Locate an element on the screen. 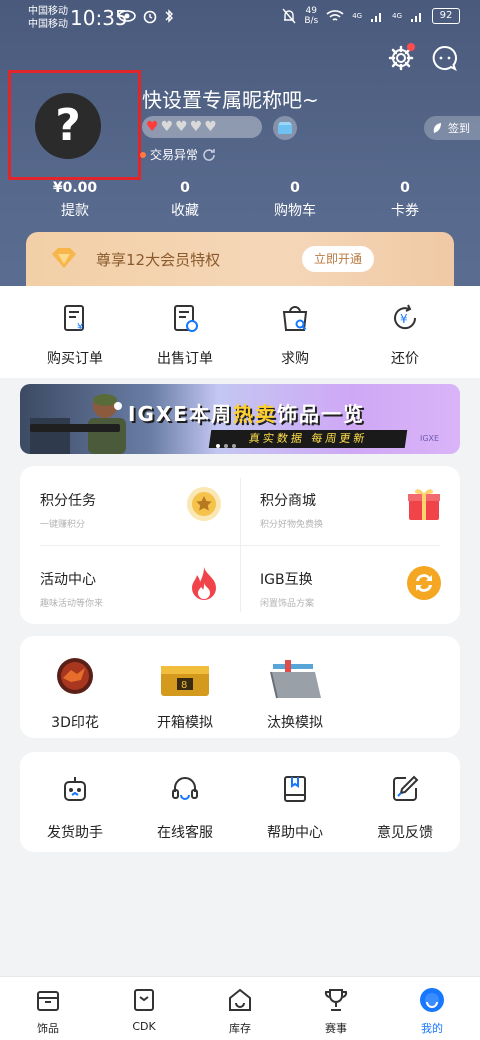 The width and height of the screenshot is (480, 1040). sell-orders-button: 出售订单 is located at coordinates (185, 332).